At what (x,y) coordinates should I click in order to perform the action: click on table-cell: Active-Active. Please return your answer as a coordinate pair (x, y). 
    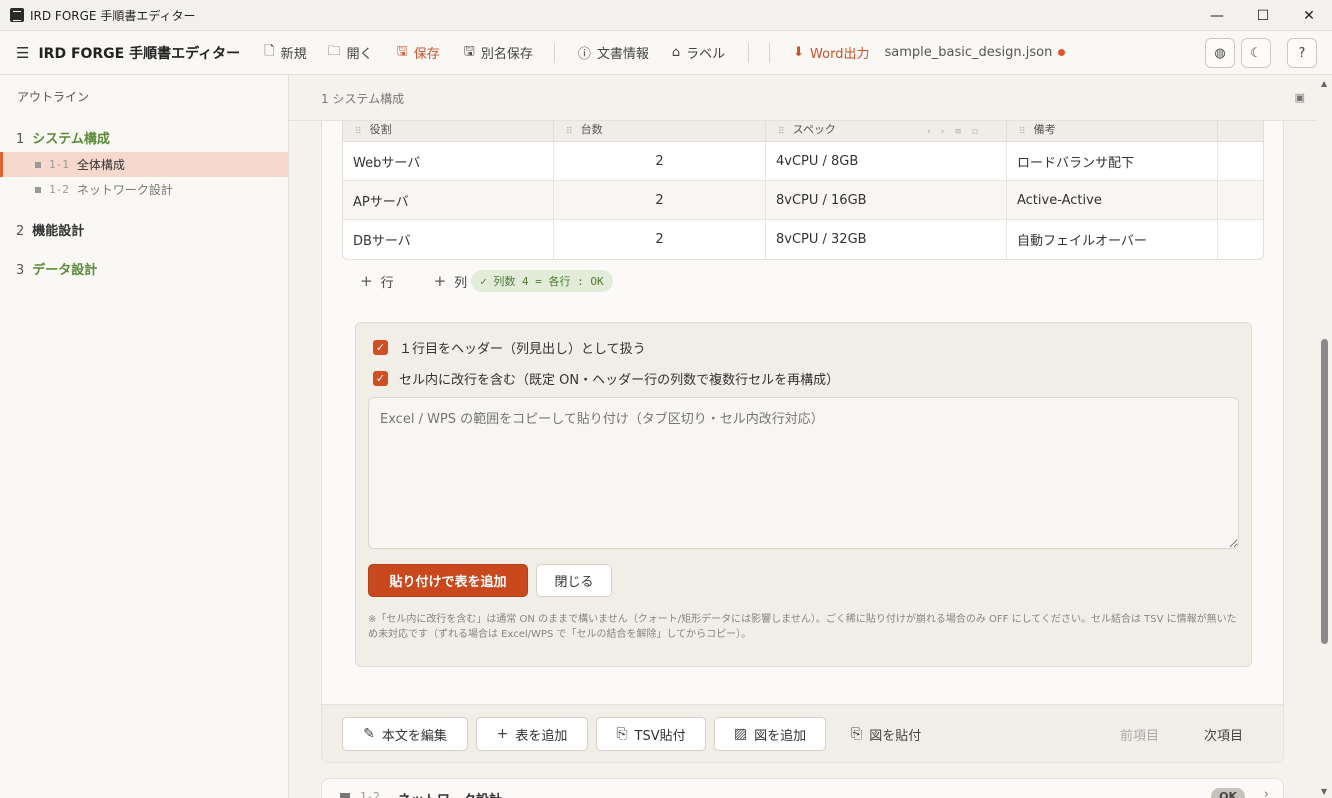
    Looking at the image, I should click on (1112, 200).